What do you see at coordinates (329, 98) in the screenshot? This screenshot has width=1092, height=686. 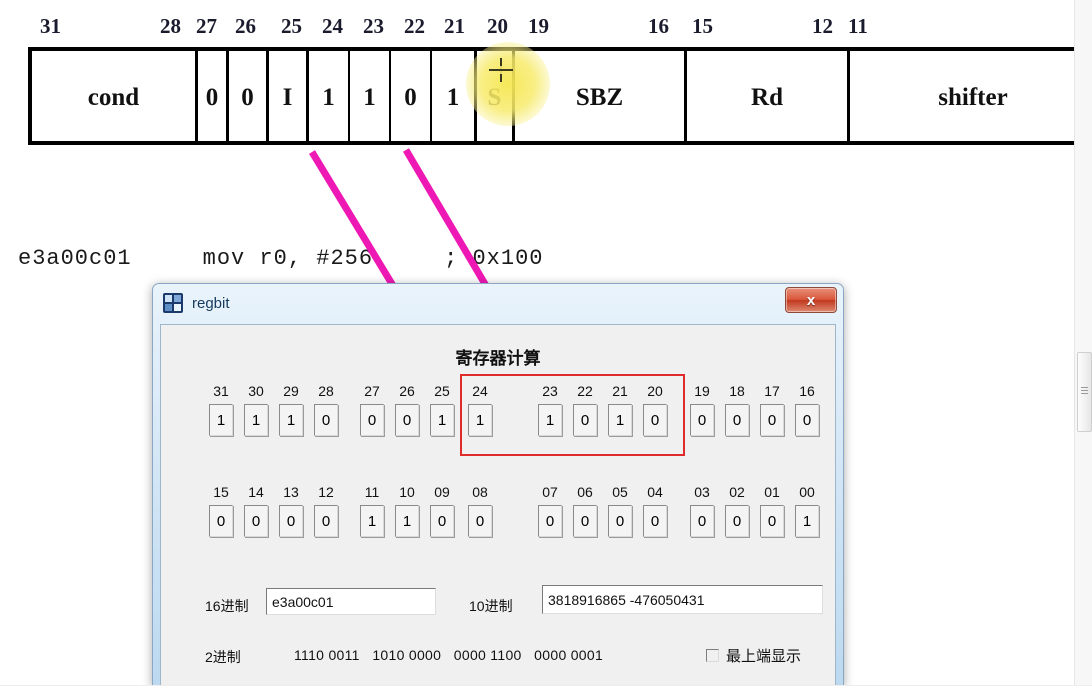 I see `field-bit24-1: 1` at bounding box center [329, 98].